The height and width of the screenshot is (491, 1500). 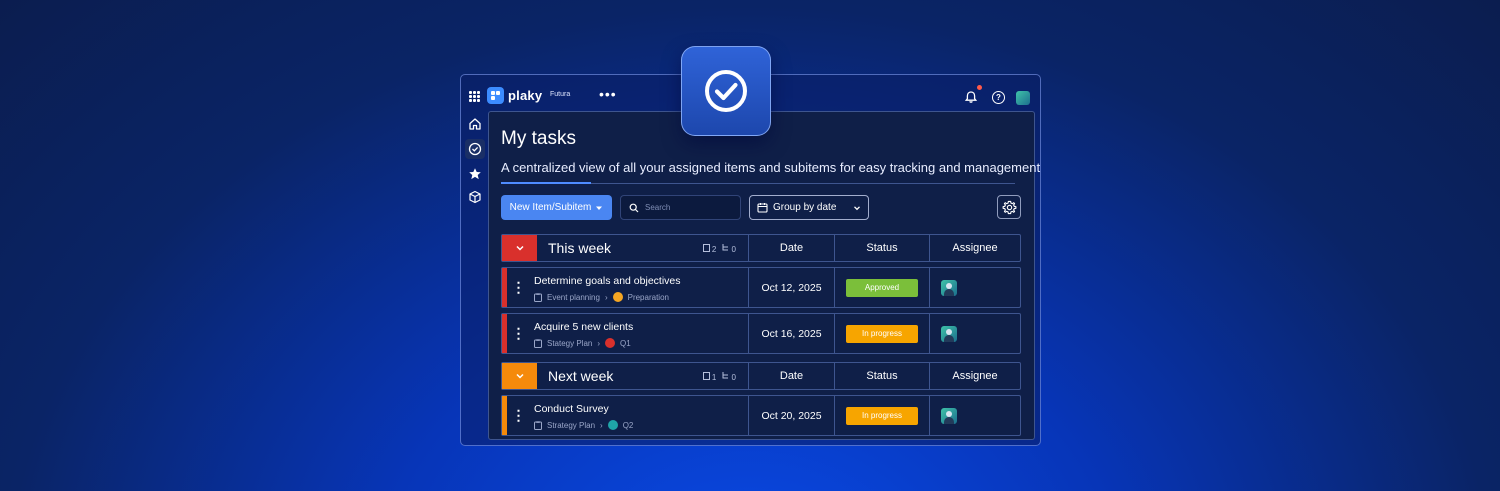 I want to click on board-name: Strategy Plan, so click(x=571, y=425).